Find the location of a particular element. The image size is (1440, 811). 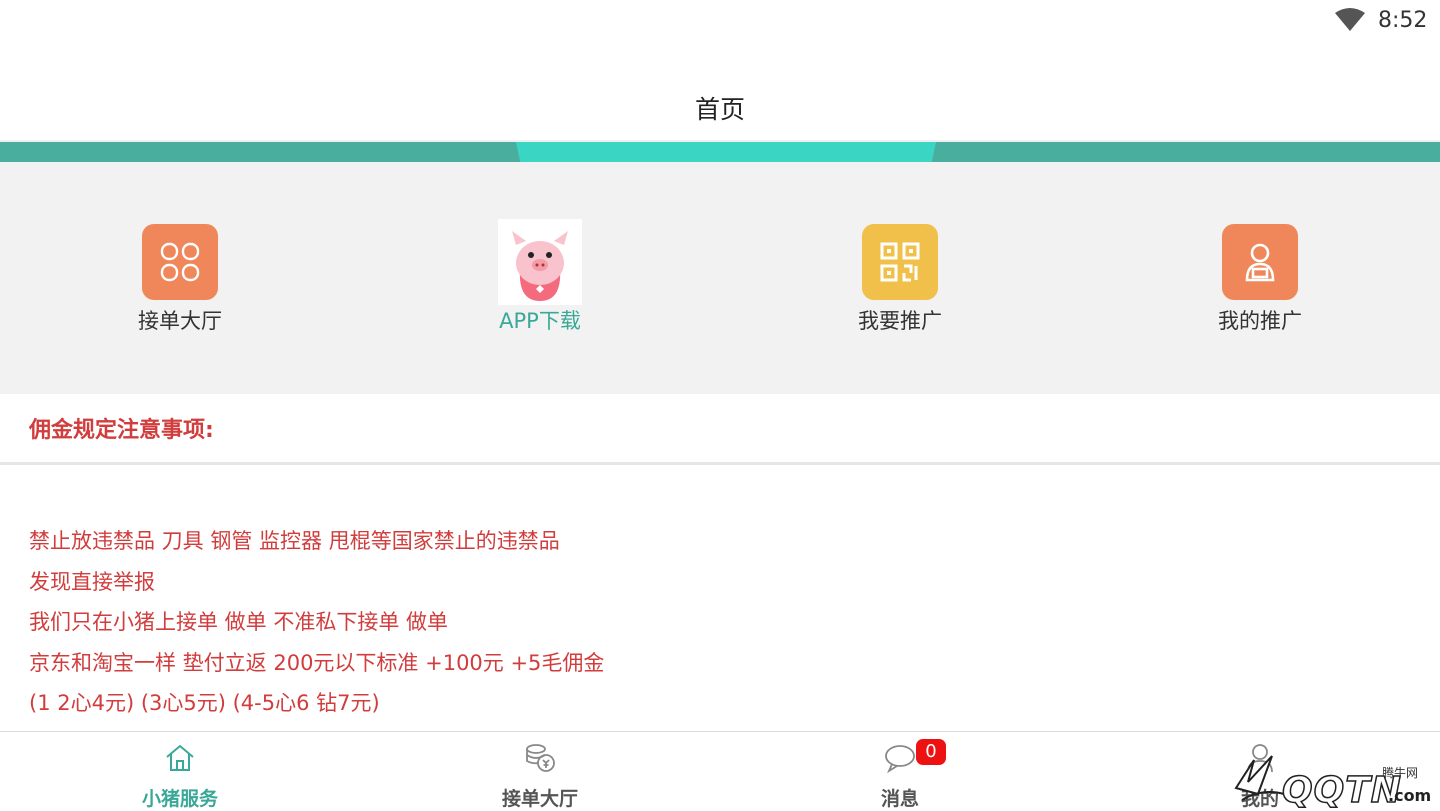

quick-item-my-promotion: 我的推广 is located at coordinates (1260, 278).